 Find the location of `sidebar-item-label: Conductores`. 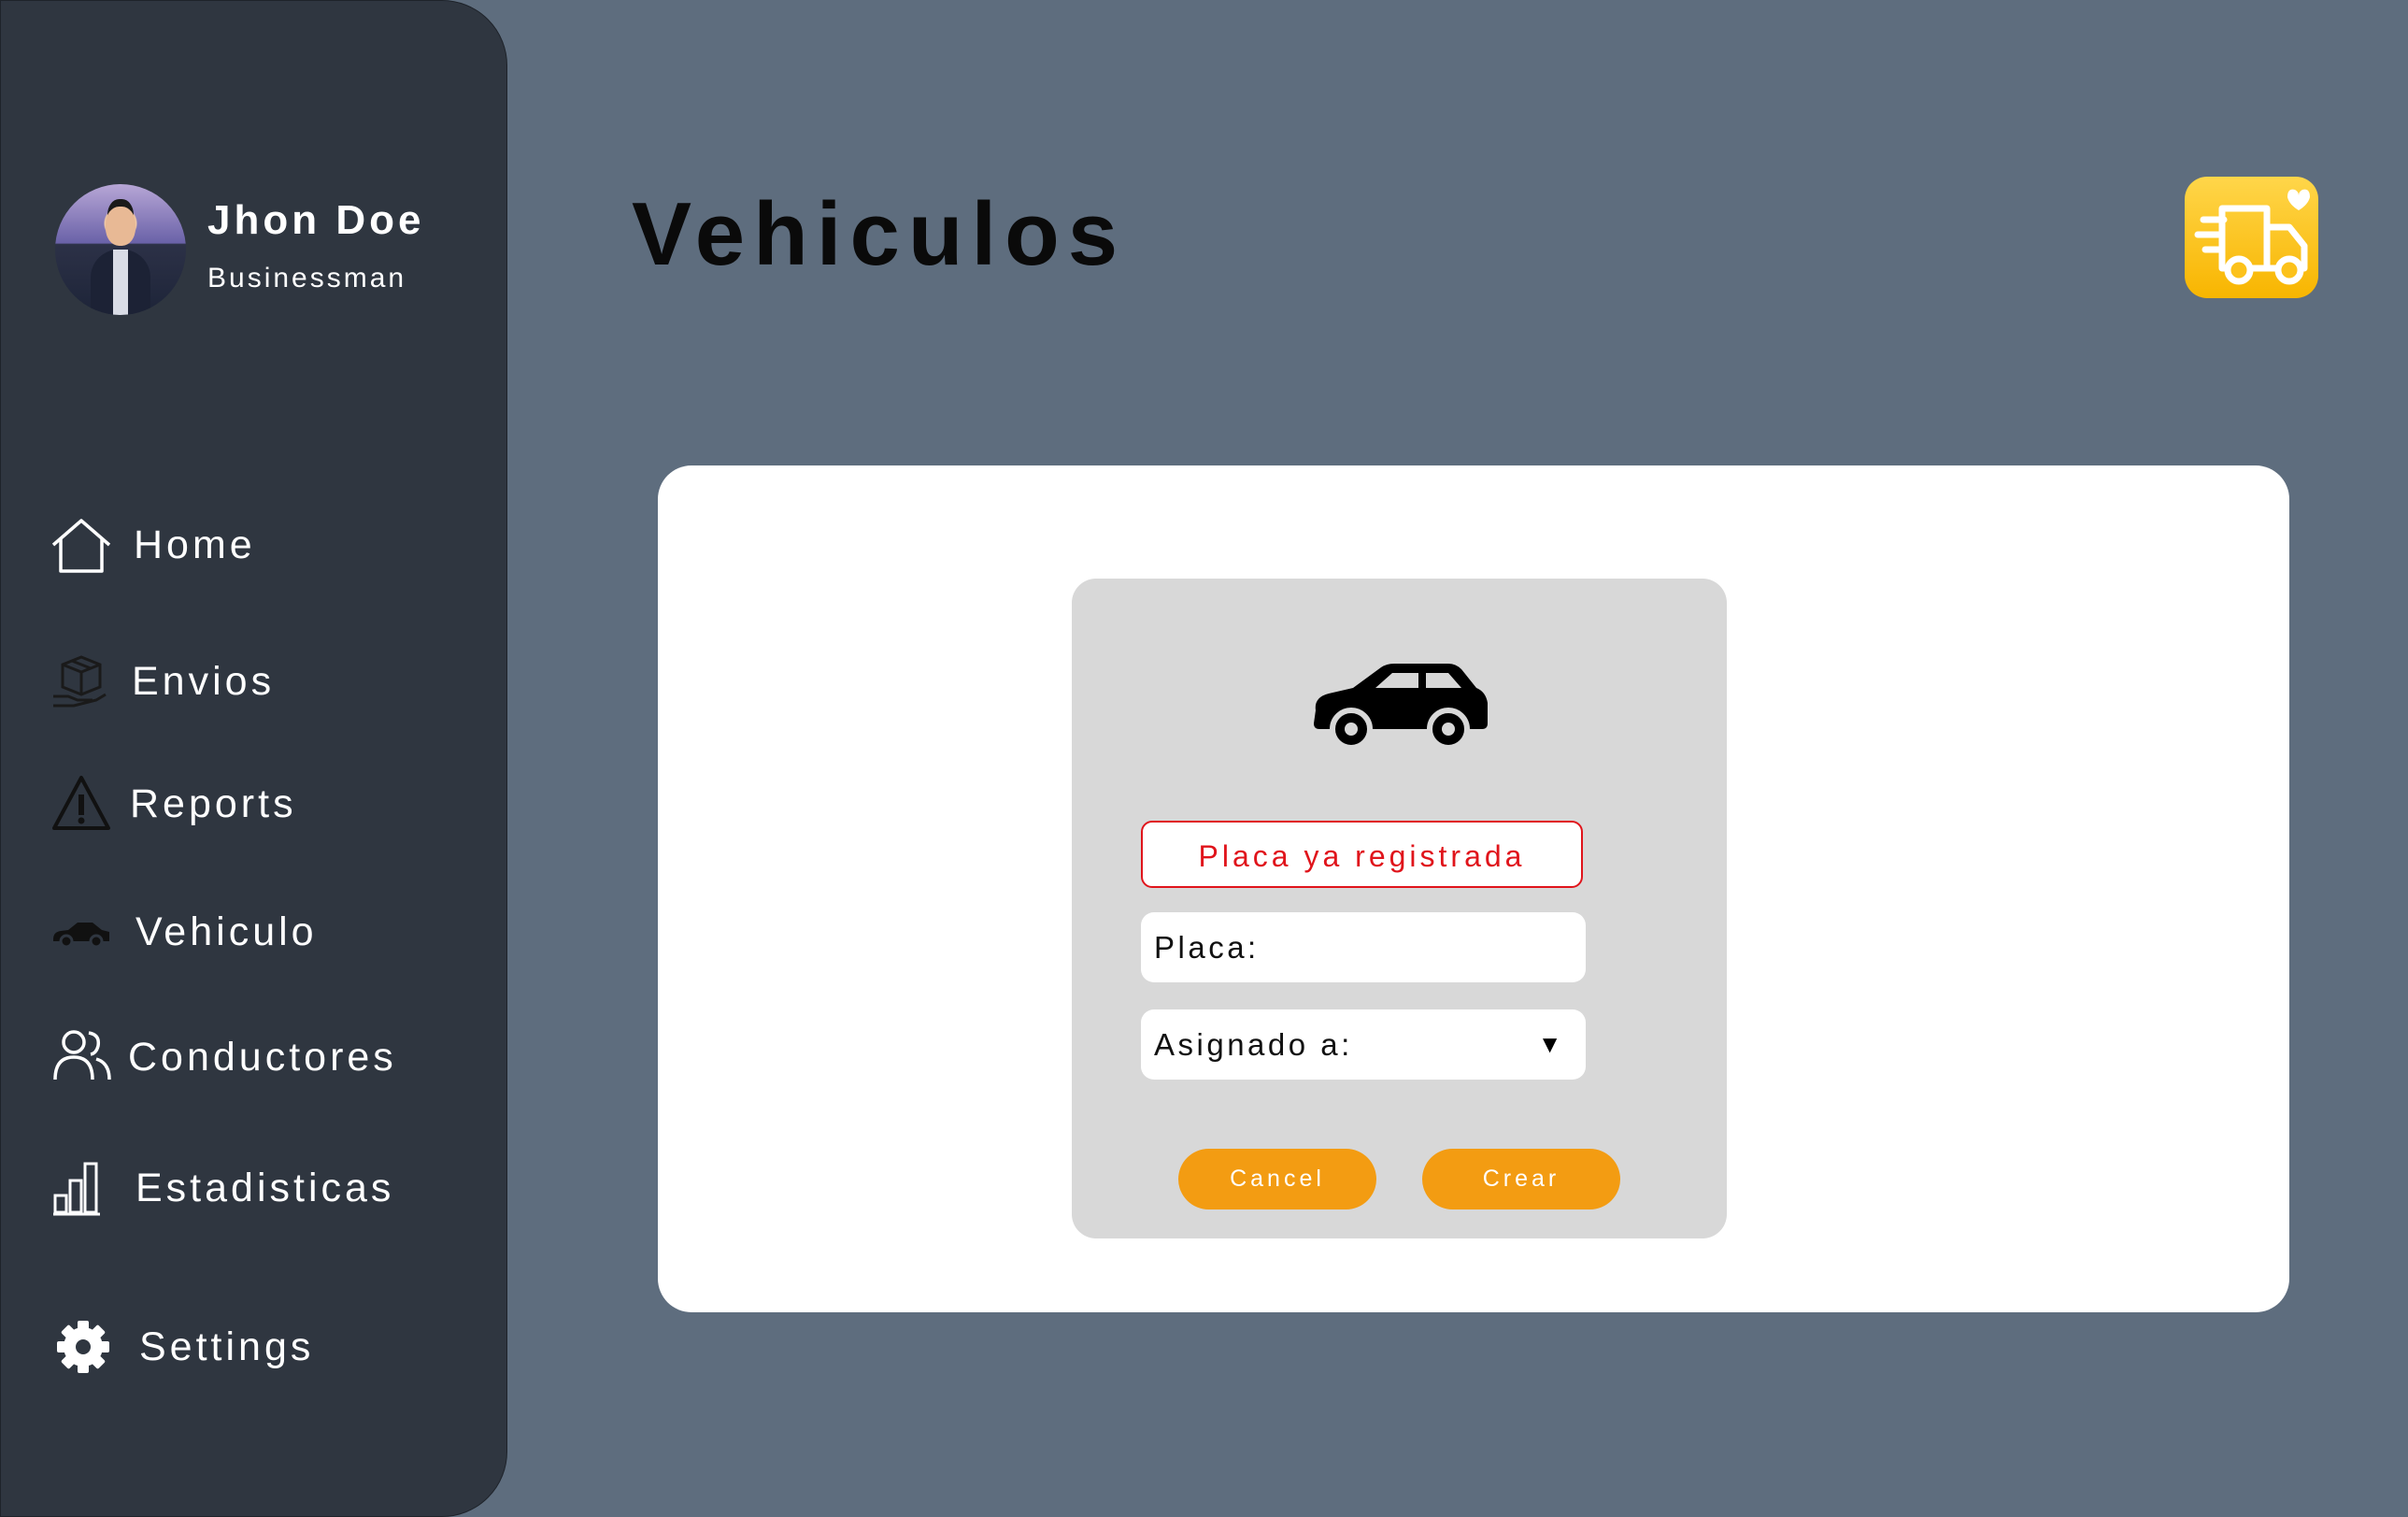

sidebar-item-label: Conductores is located at coordinates (262, 1058).